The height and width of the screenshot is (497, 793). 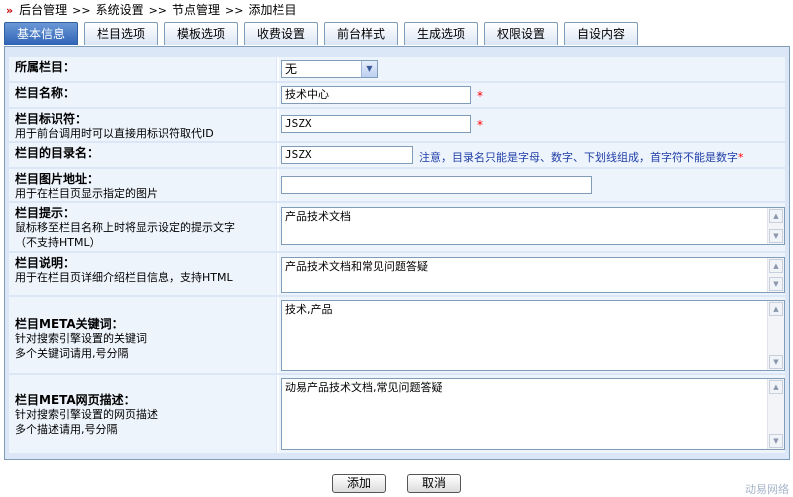 I want to click on textarea-value: 产品技术文档, so click(x=318, y=216).